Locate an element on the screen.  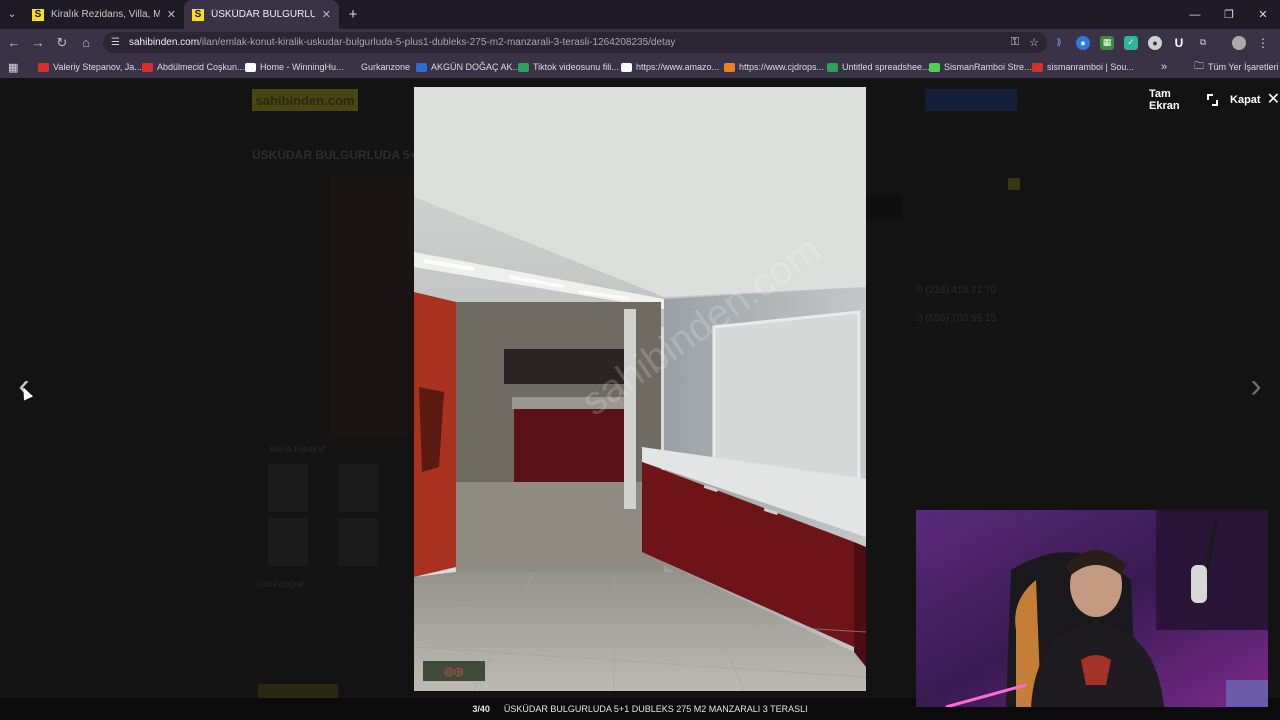
tab-search-chevron-icon: ⌄ is located at coordinates (12, 14).